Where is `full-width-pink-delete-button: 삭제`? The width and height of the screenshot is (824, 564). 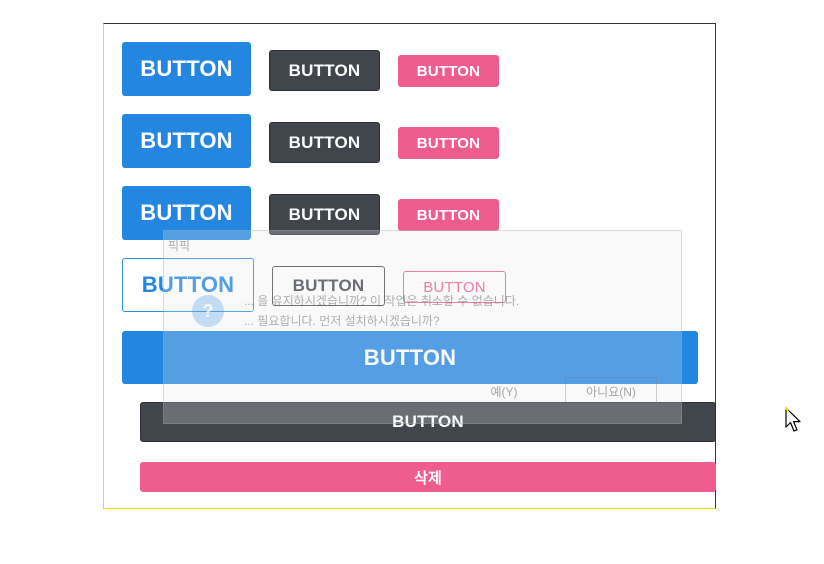
full-width-pink-delete-button: 삭제 is located at coordinates (428, 477).